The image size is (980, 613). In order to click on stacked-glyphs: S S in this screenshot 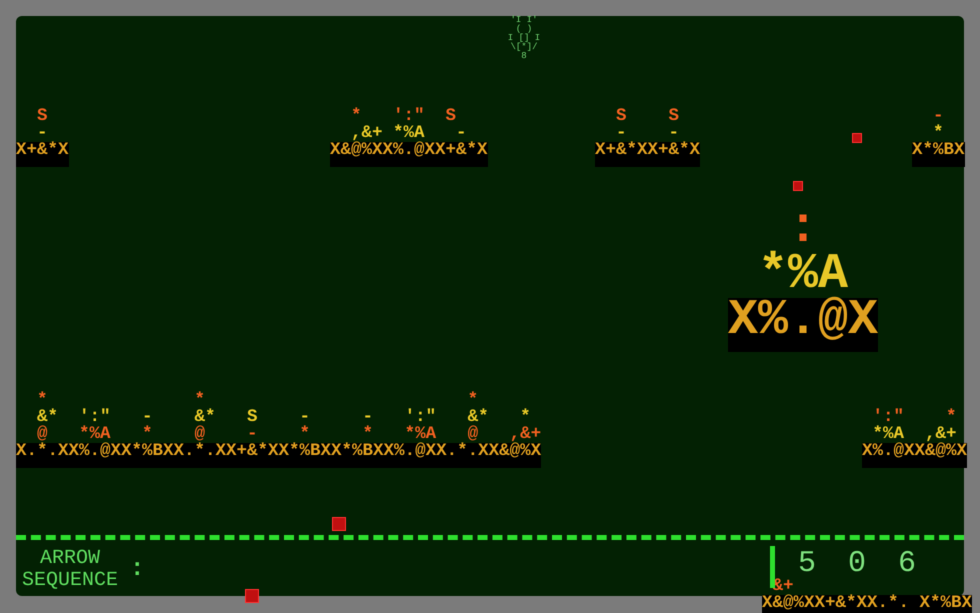, I will do `click(647, 116)`.